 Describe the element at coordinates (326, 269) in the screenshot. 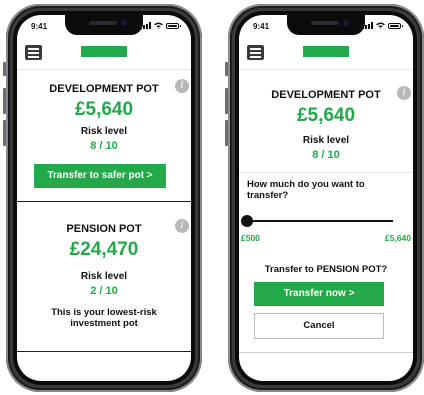

I see `transfer-confirm-text: Transfer to PENSION POT?` at that location.